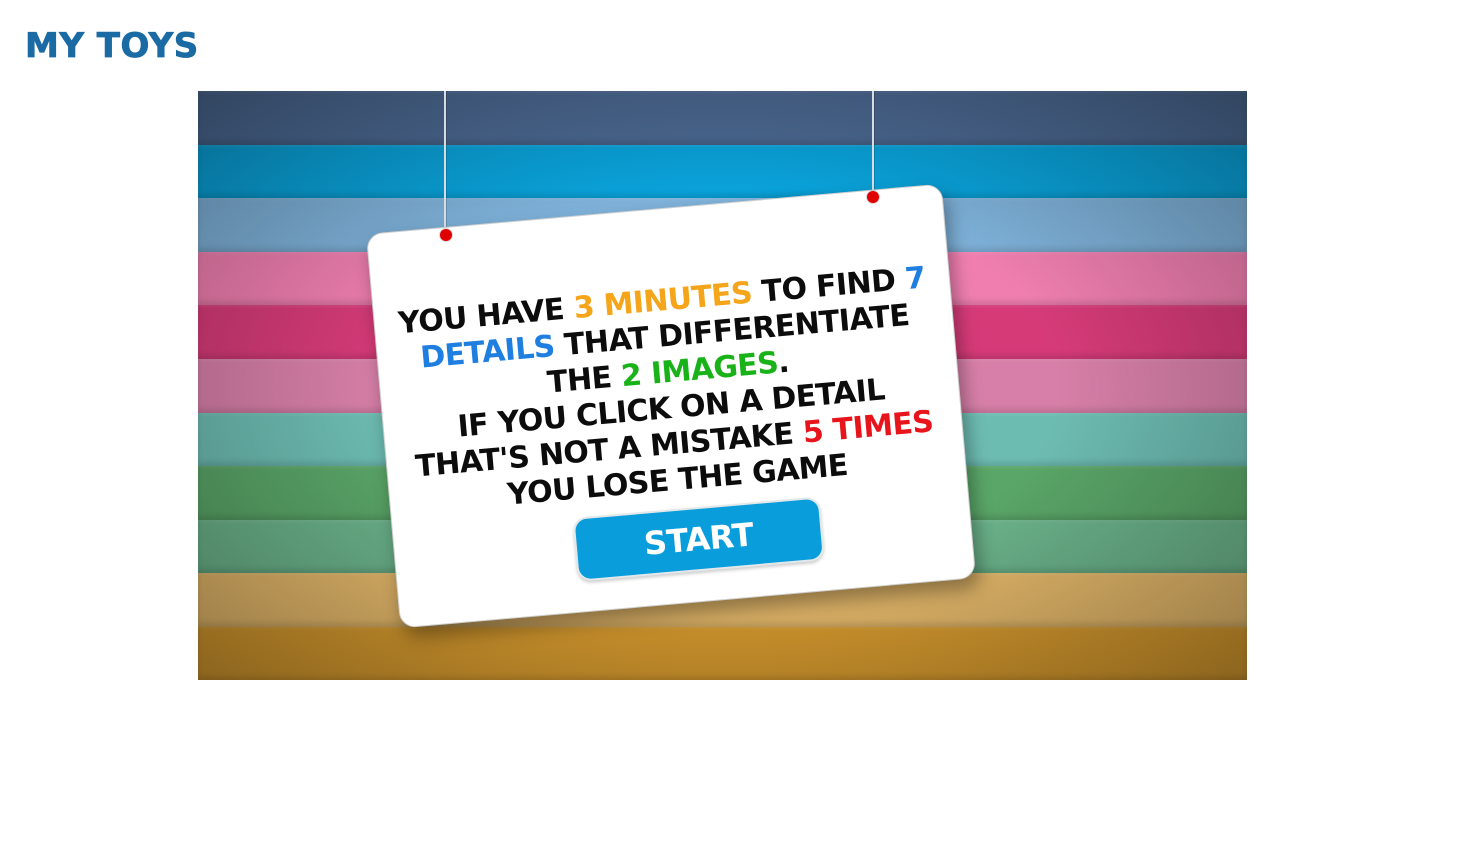  Describe the element at coordinates (112, 46) in the screenshot. I see `page-title: MY TOYS` at that location.